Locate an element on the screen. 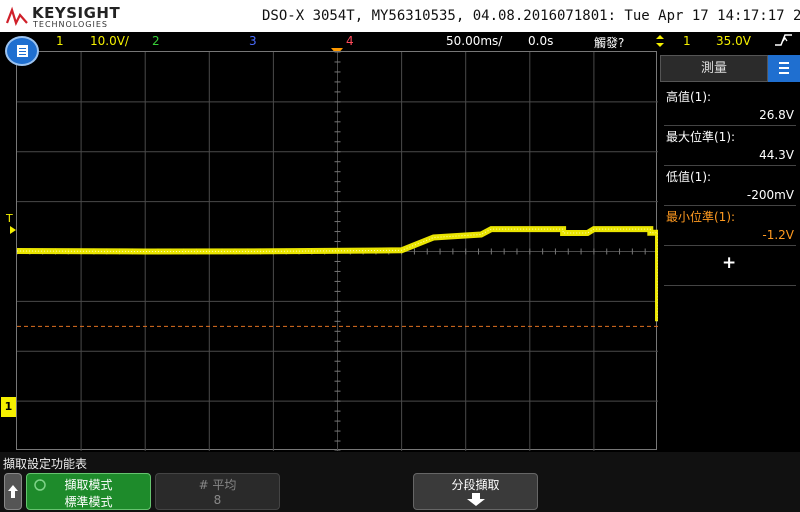 Image resolution: width=800 pixels, height=512 pixels. segmented-label: 分段擷取 is located at coordinates (475, 485).